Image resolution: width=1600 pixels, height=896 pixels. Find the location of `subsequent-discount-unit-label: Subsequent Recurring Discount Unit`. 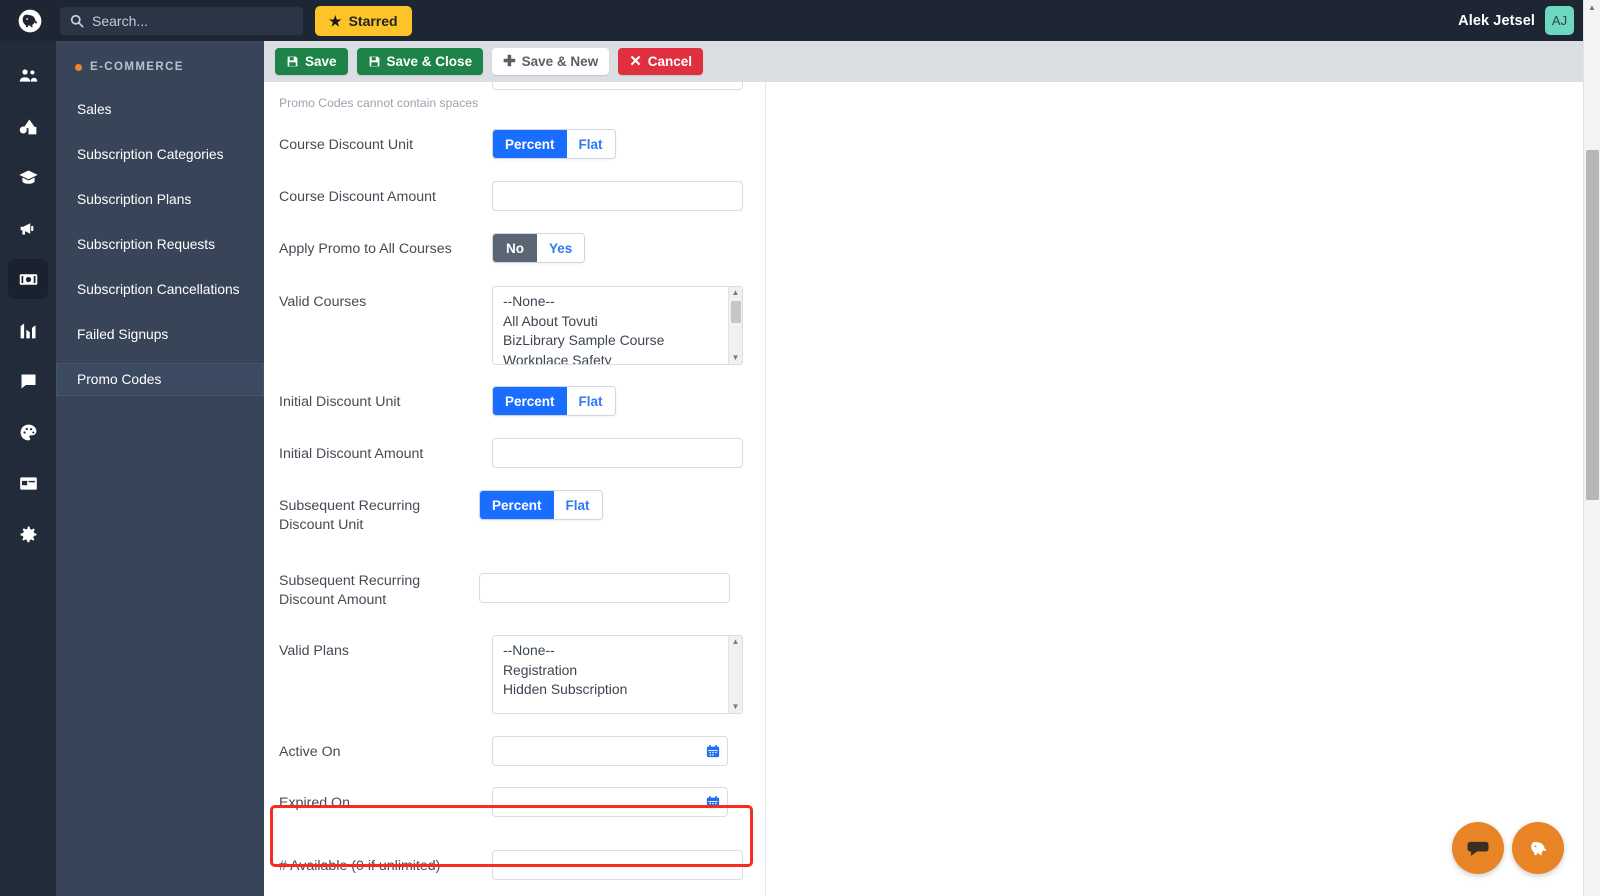

subsequent-discount-unit-label: Subsequent Recurring Discount Unit is located at coordinates (350, 515).